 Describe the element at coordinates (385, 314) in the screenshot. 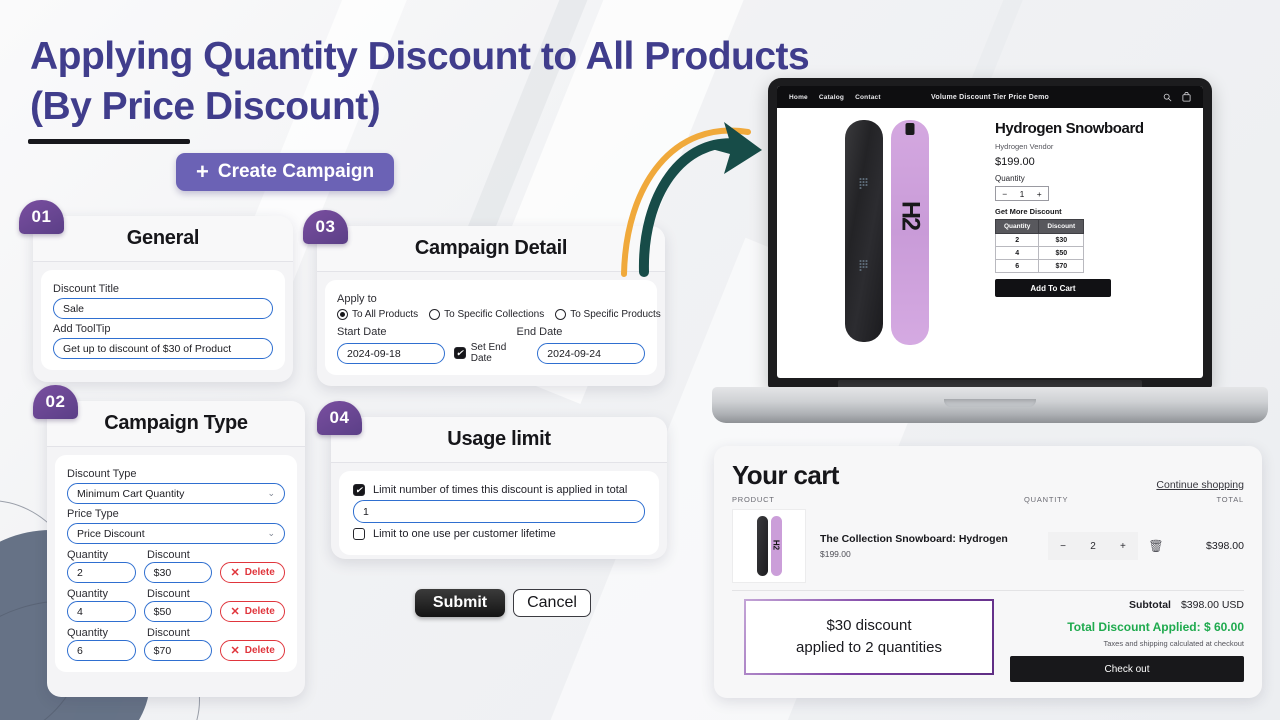

I see `radio-label: To All Products` at that location.